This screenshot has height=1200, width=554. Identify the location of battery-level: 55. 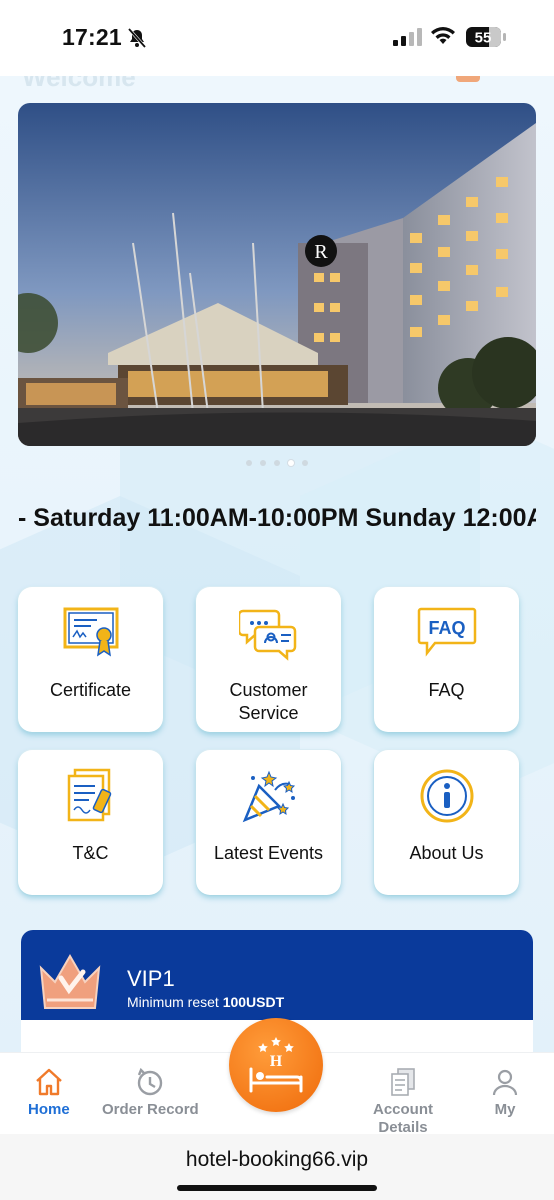
(483, 38).